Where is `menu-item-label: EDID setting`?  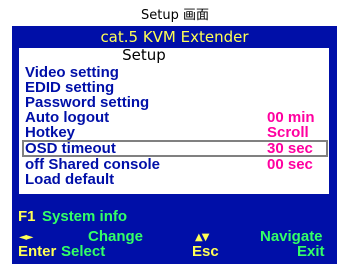
menu-item-label: EDID setting is located at coordinates (70, 87).